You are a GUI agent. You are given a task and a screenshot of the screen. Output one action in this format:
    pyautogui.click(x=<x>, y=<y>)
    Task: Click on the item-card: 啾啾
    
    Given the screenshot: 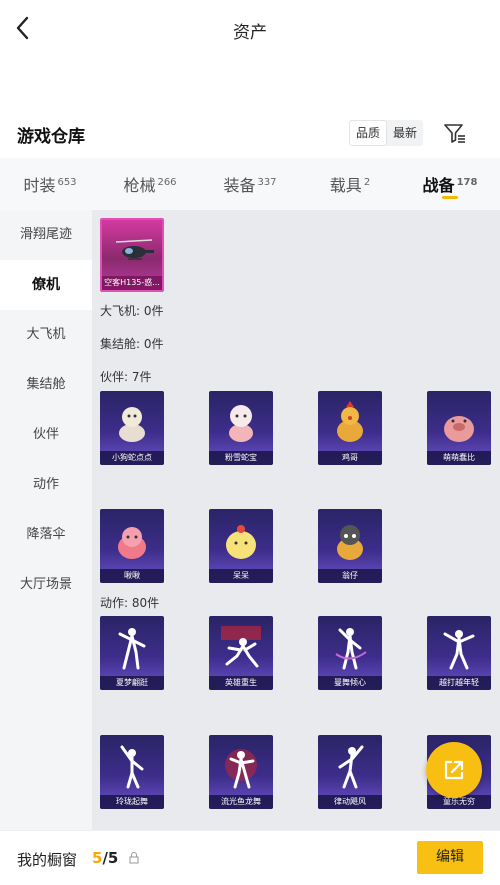 What is the action you would take?
    pyautogui.click(x=132, y=546)
    